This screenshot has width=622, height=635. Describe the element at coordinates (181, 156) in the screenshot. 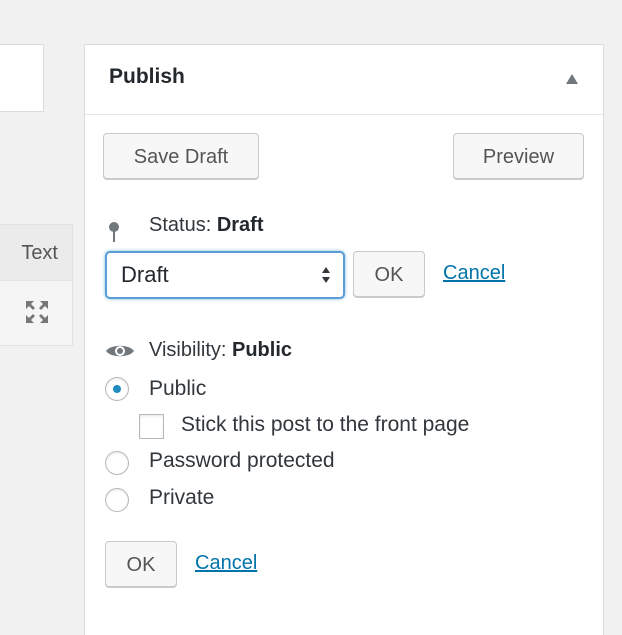

I see `save-draft-button: Save Draft` at that location.